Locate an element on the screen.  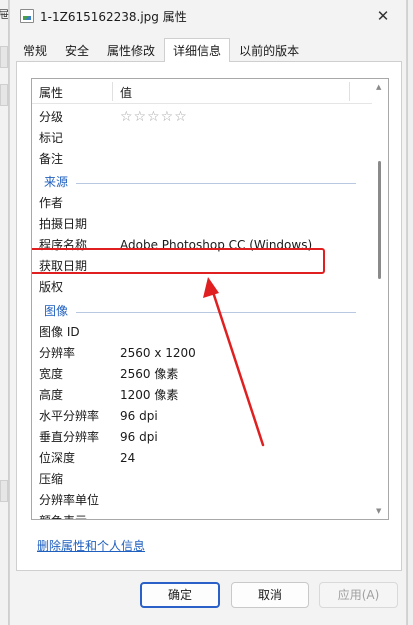
list-row: 宽度 2560 像素 is located at coordinates (202, 374).